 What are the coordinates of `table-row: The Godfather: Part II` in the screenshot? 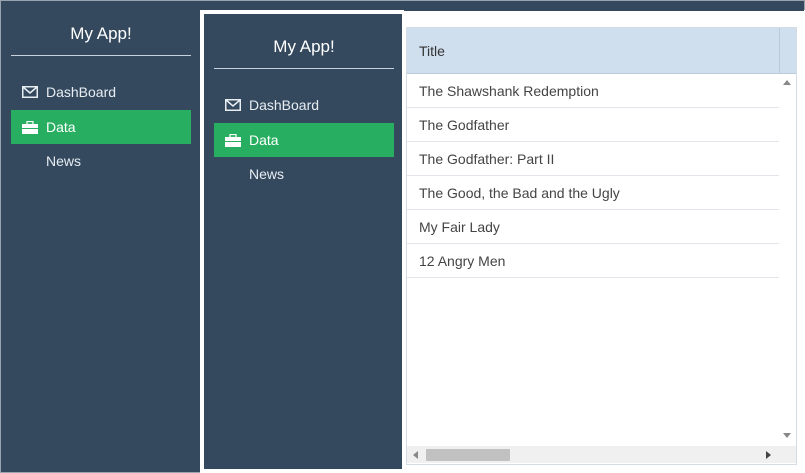 It's located at (593, 159).